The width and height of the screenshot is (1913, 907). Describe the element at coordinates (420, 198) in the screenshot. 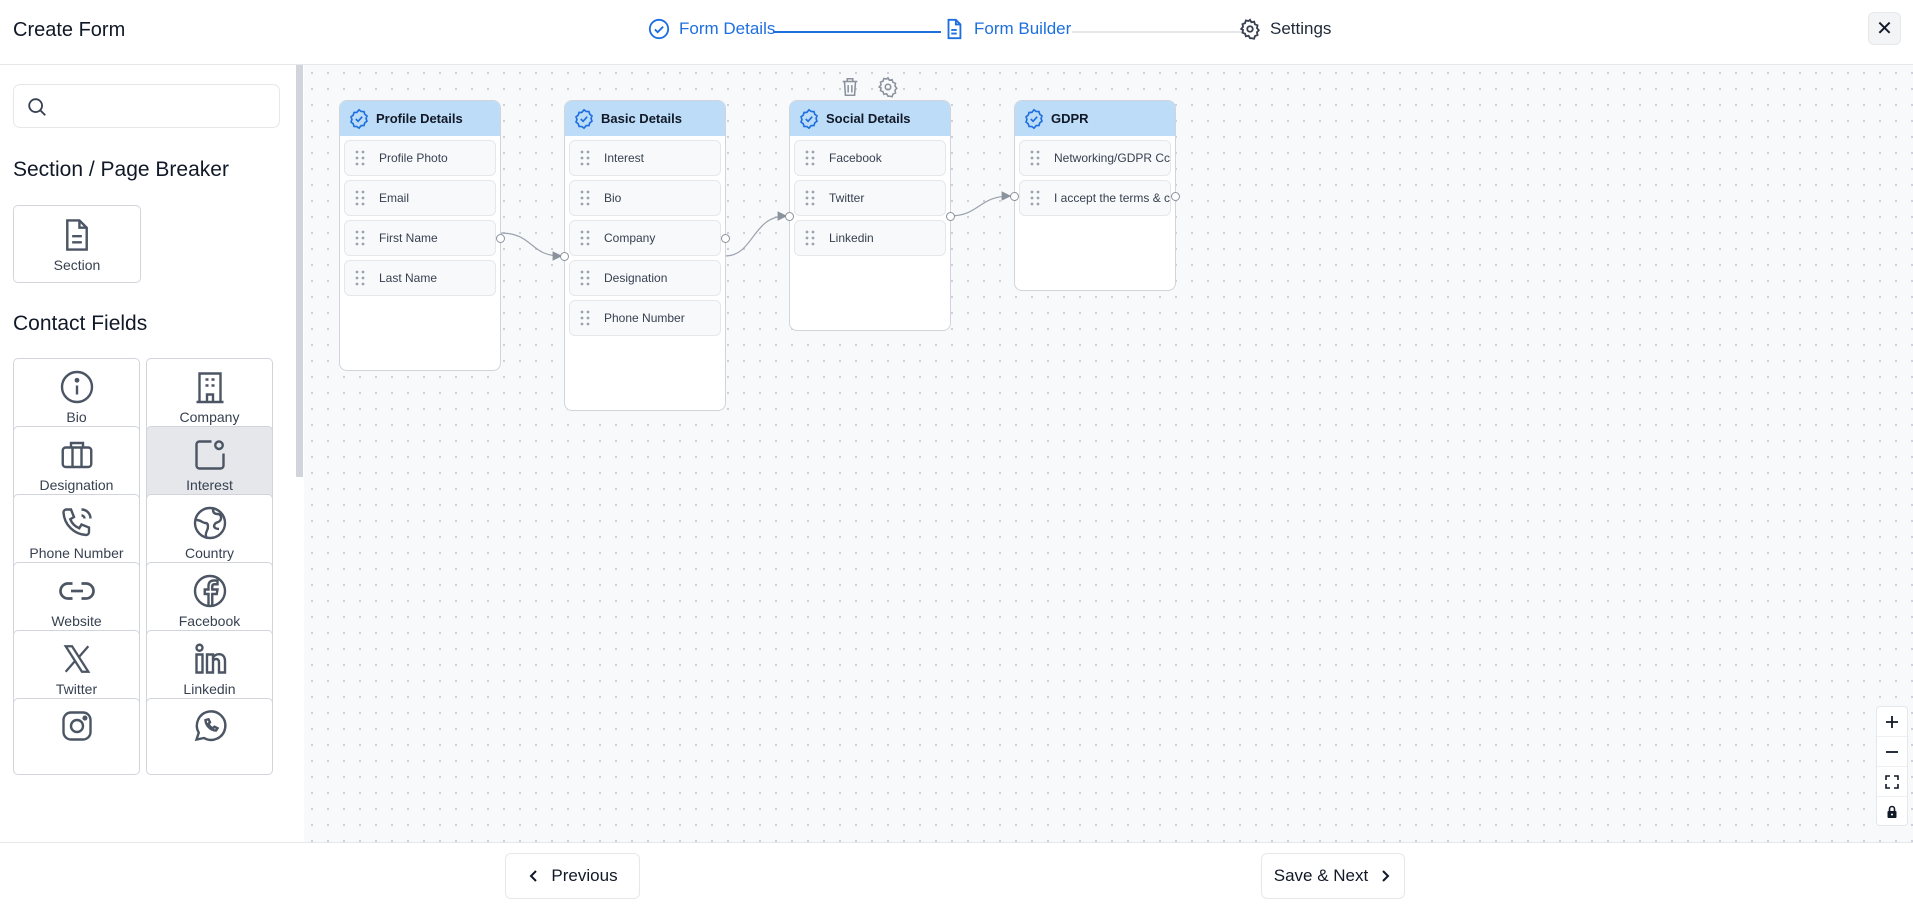

I see `field-item: Email` at that location.